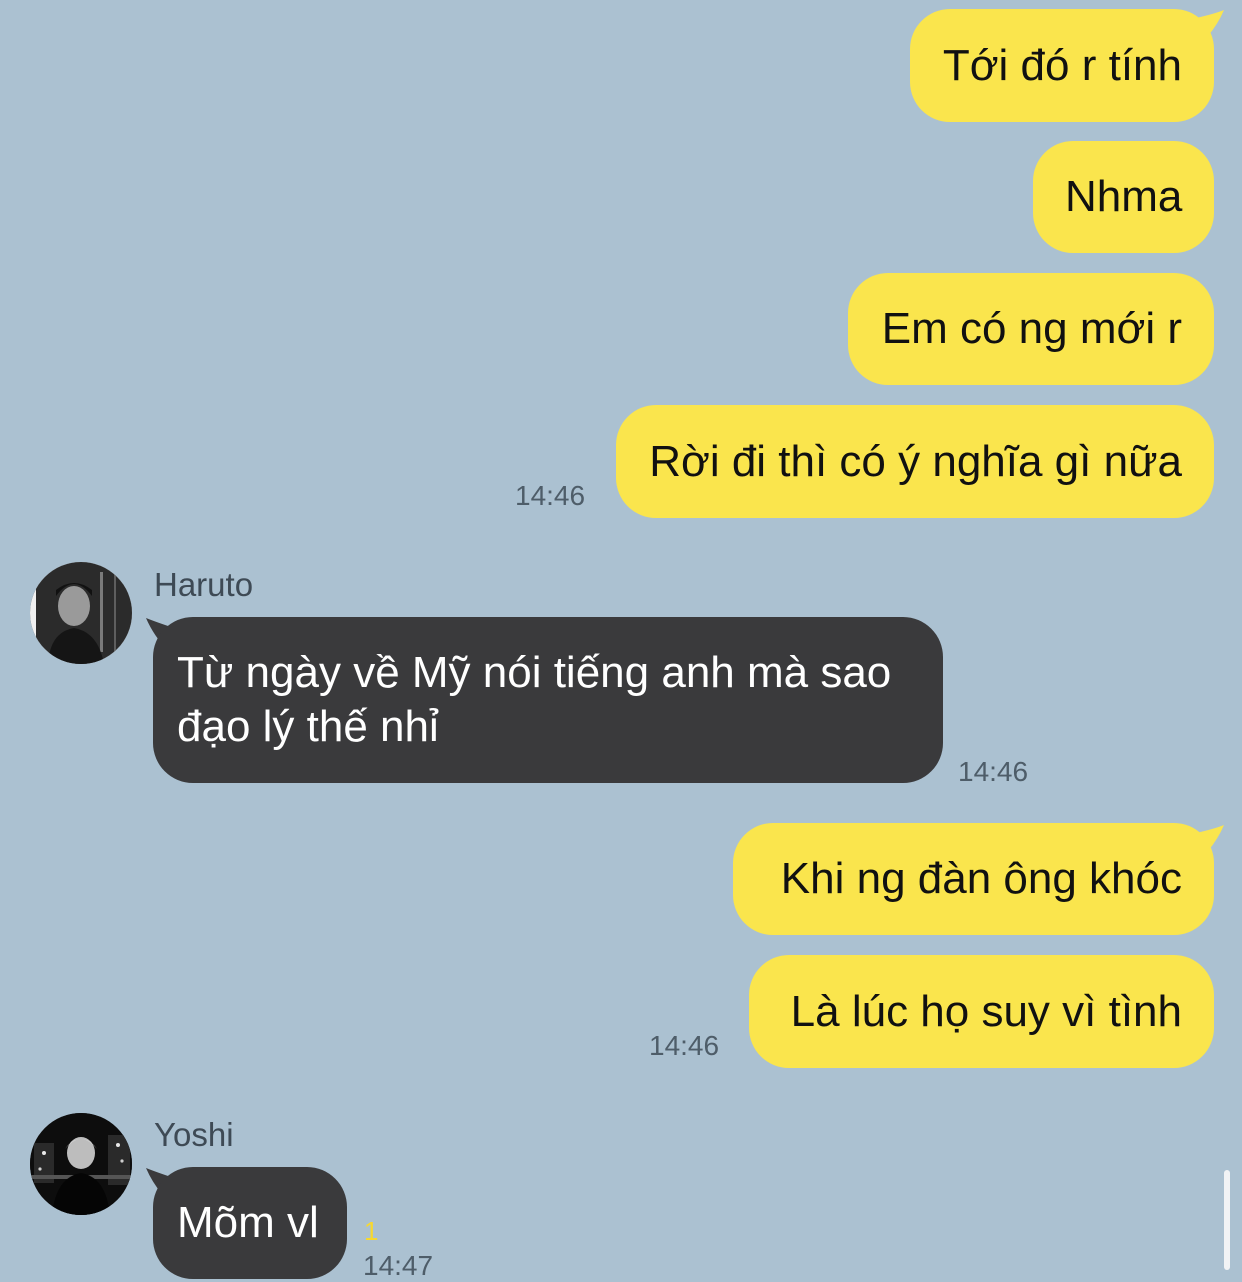  Describe the element at coordinates (1227, 1220) in the screenshot. I see `scrollbar` at that location.